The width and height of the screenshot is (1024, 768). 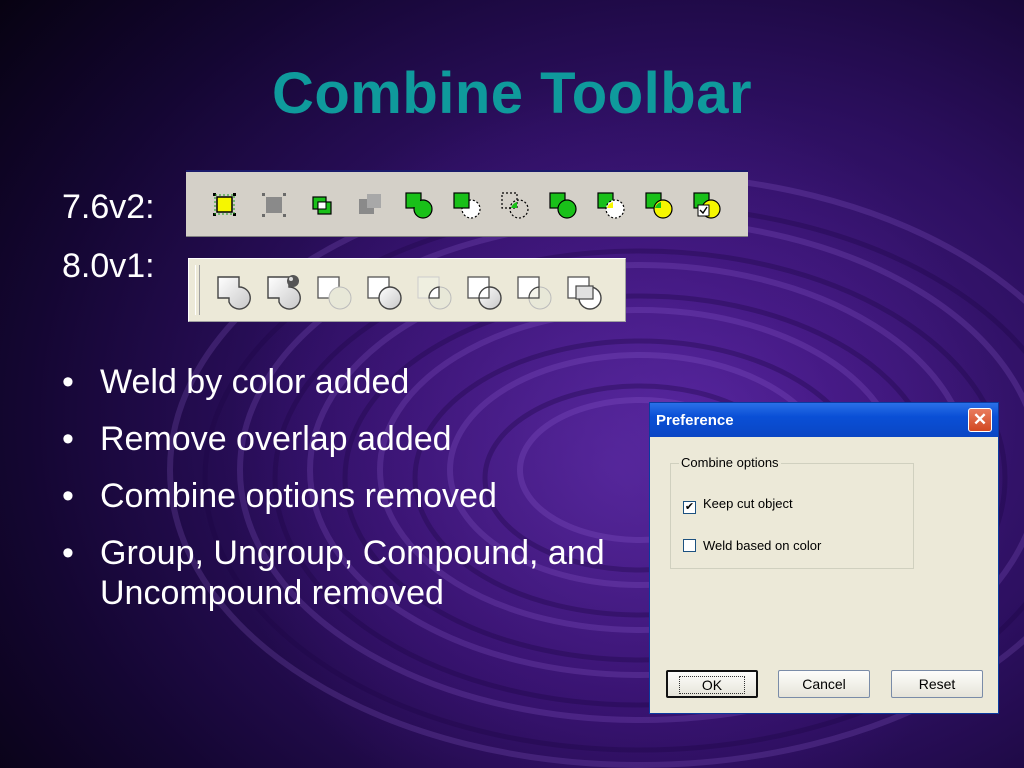 What do you see at coordinates (108, 207) in the screenshot?
I see `version-label-76v2: 7.6v2:` at bounding box center [108, 207].